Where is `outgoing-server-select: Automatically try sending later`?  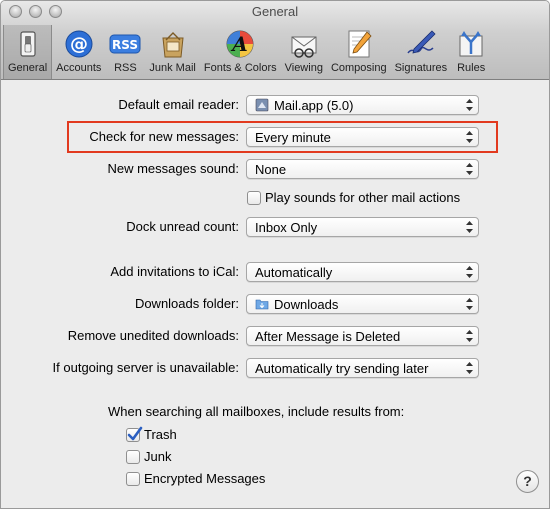
outgoing-server-select: Automatically try sending later is located at coordinates (362, 368).